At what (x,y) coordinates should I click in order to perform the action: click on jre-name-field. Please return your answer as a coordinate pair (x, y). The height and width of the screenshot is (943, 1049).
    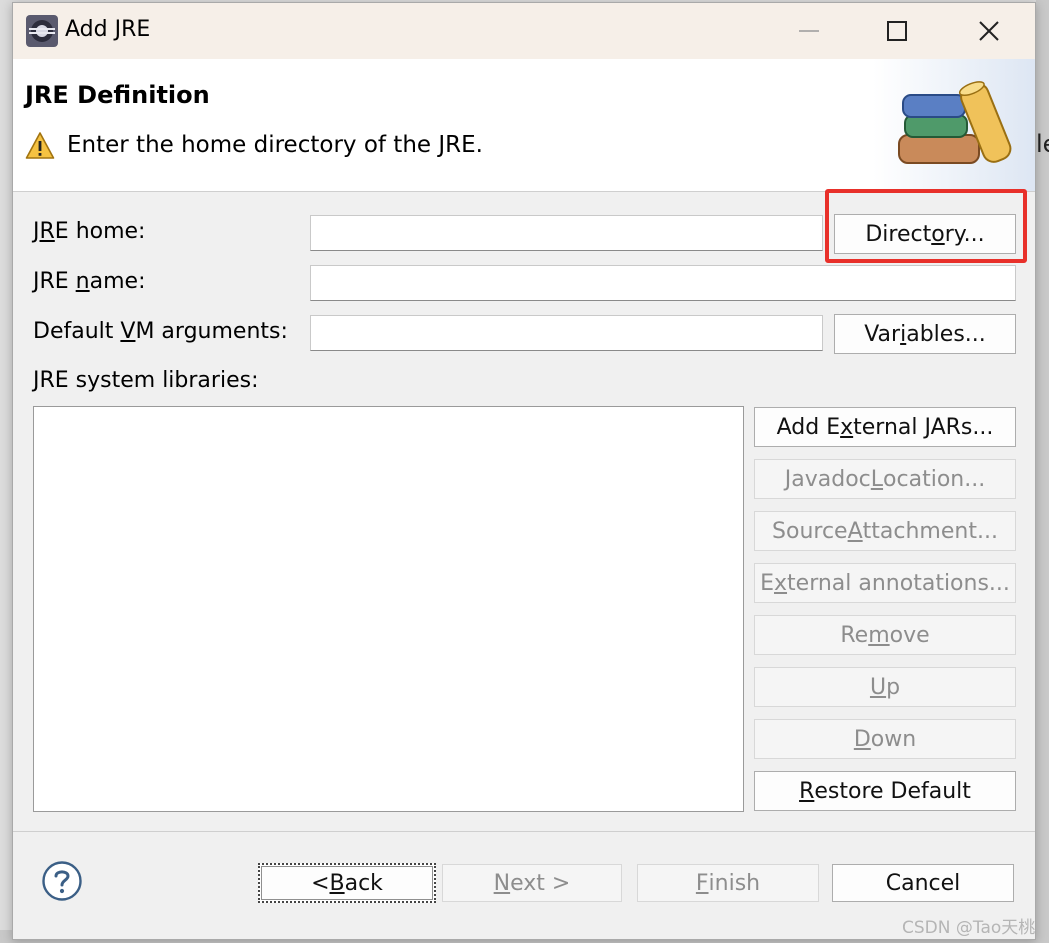
    Looking at the image, I should click on (663, 283).